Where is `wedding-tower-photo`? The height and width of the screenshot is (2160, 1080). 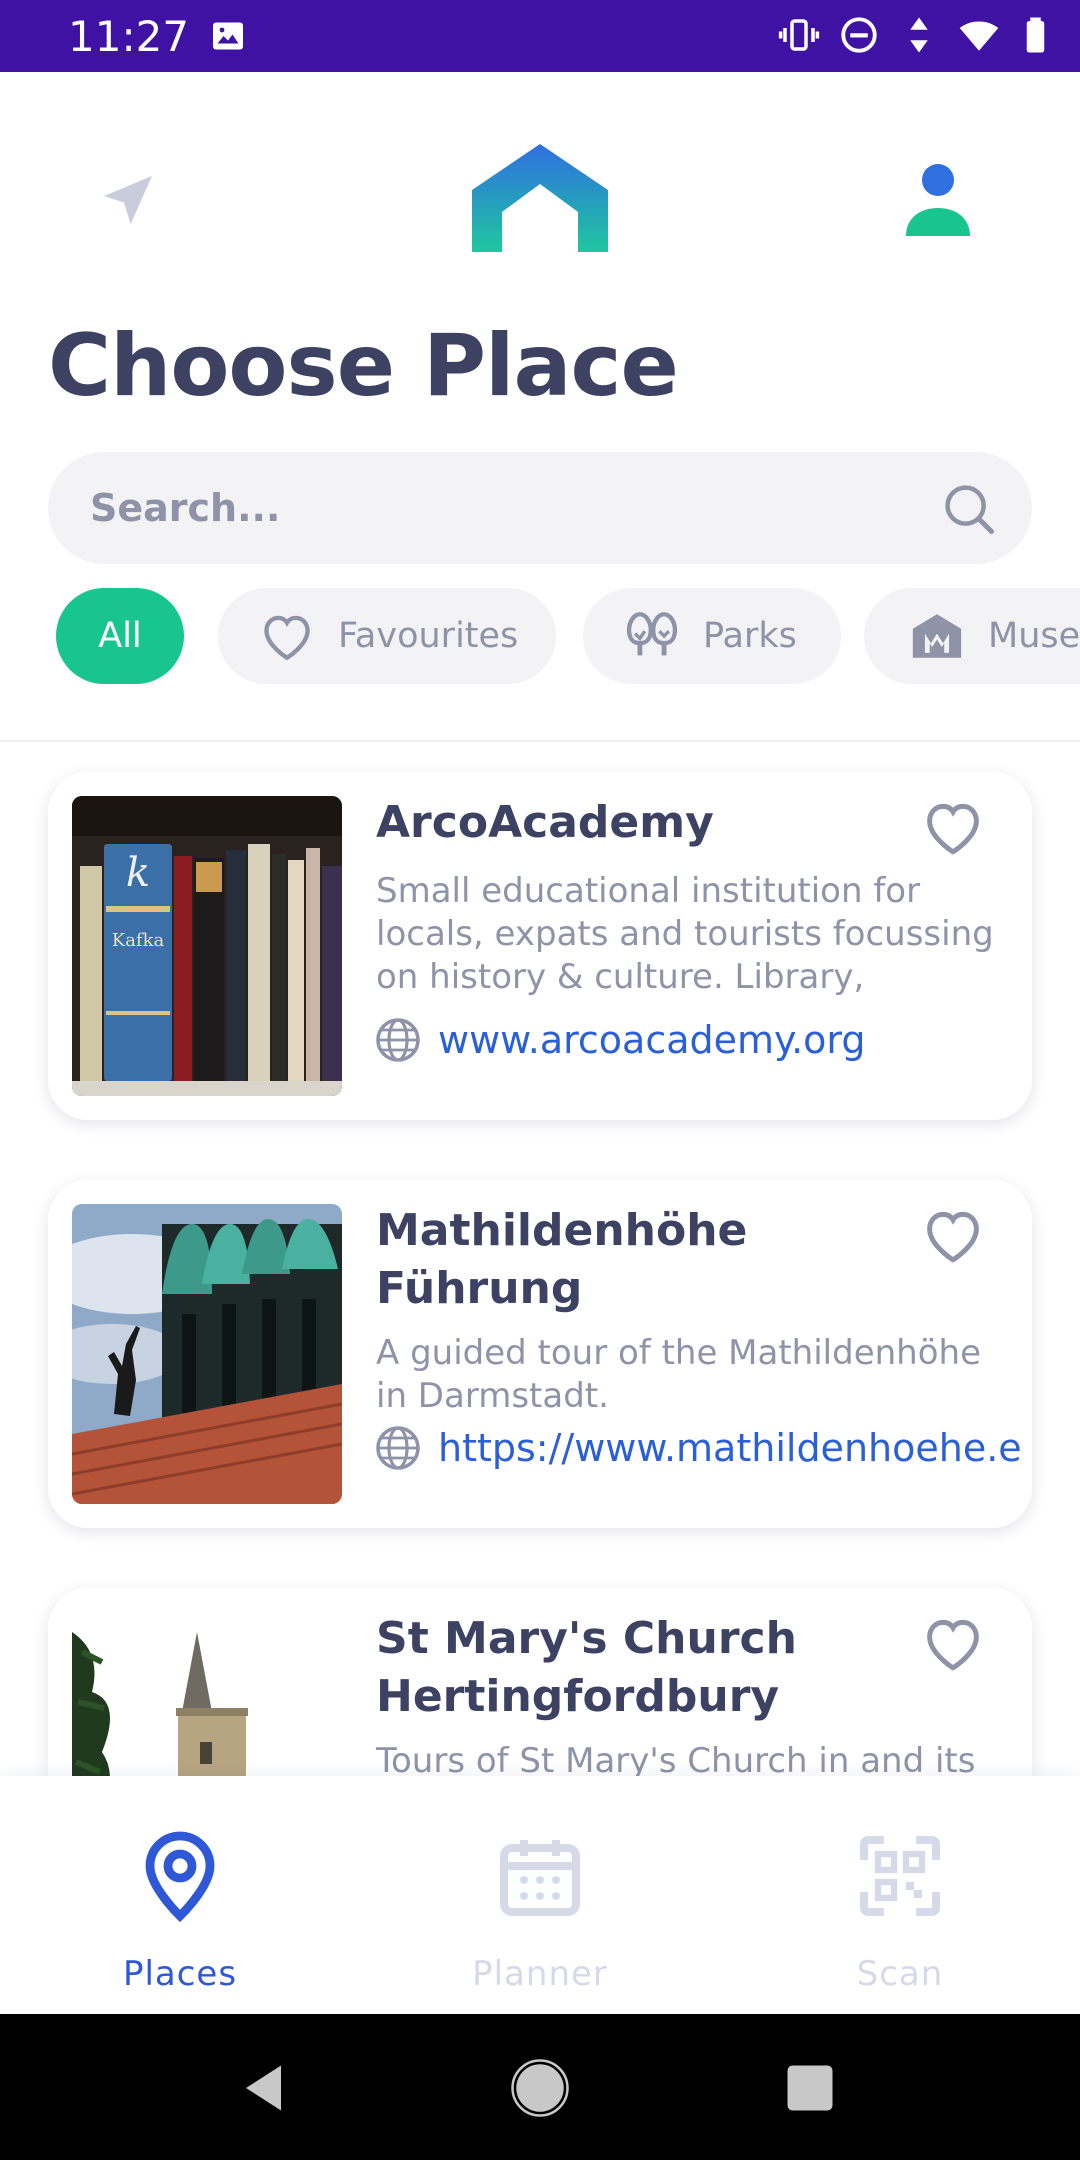
wedding-tower-photo is located at coordinates (207, 1354).